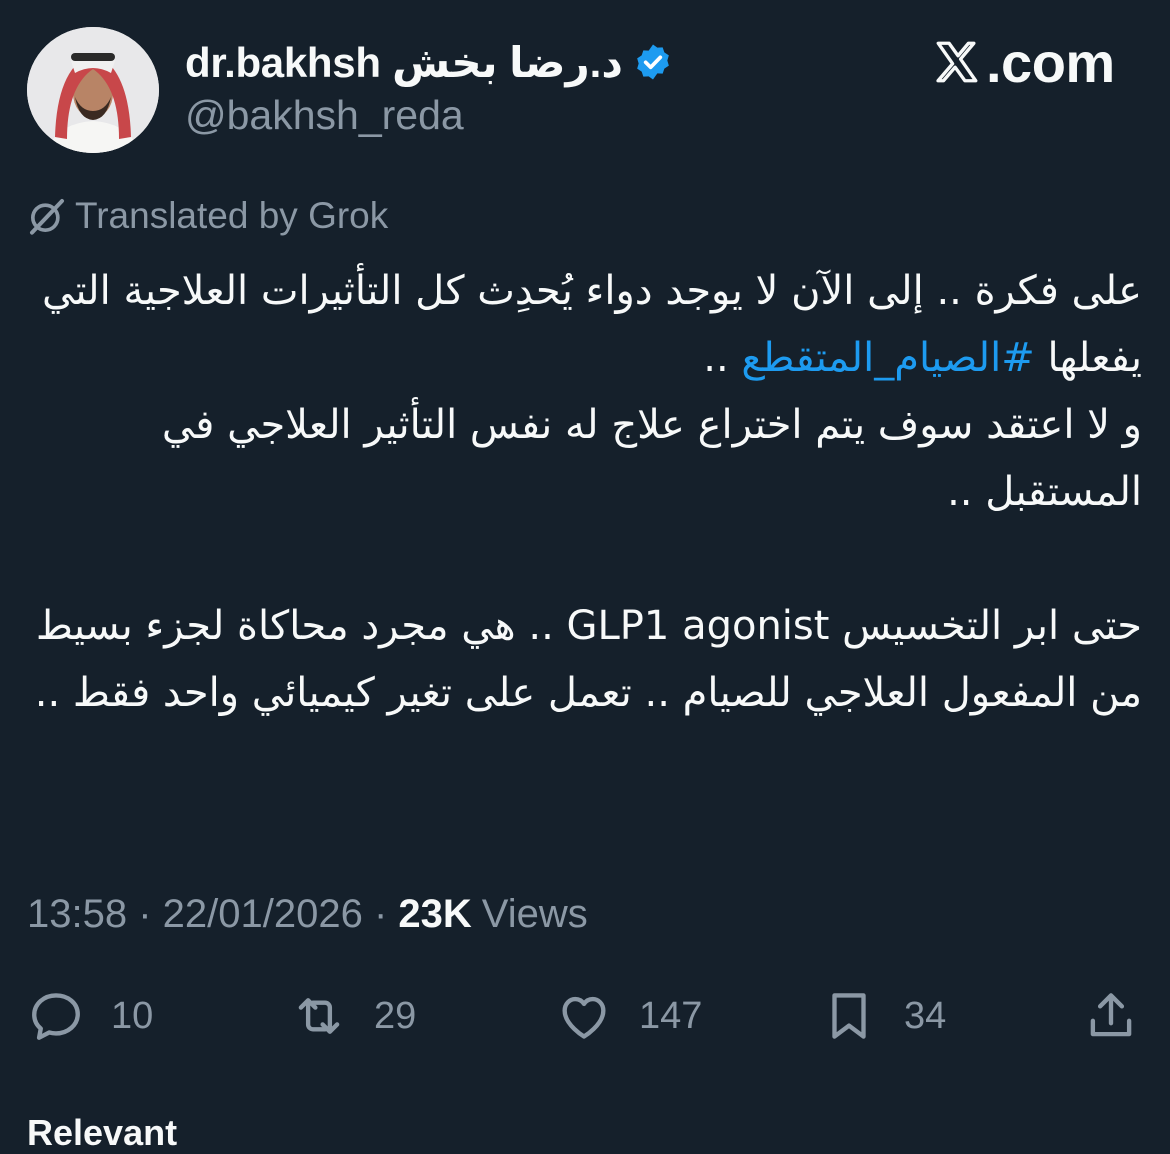  What do you see at coordinates (653, 62) in the screenshot?
I see `verified-badge-icon` at bounding box center [653, 62].